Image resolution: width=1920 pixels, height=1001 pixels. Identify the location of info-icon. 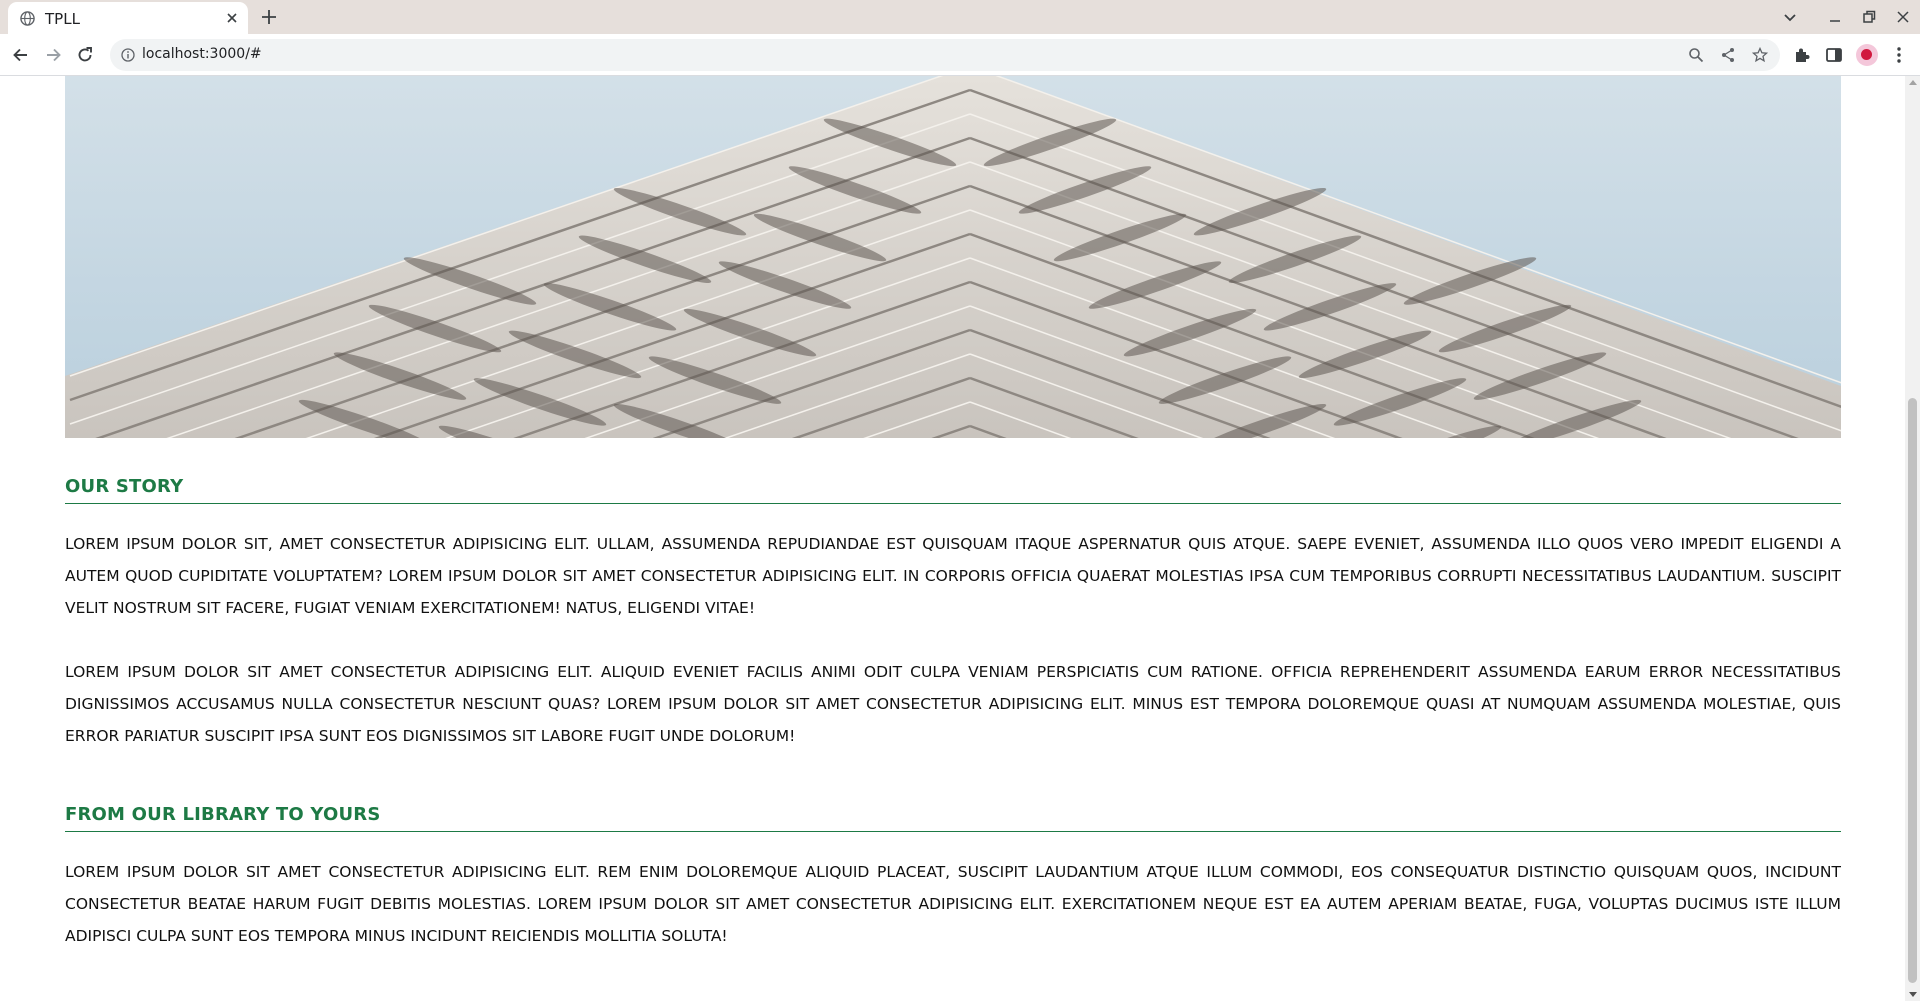
(128, 55).